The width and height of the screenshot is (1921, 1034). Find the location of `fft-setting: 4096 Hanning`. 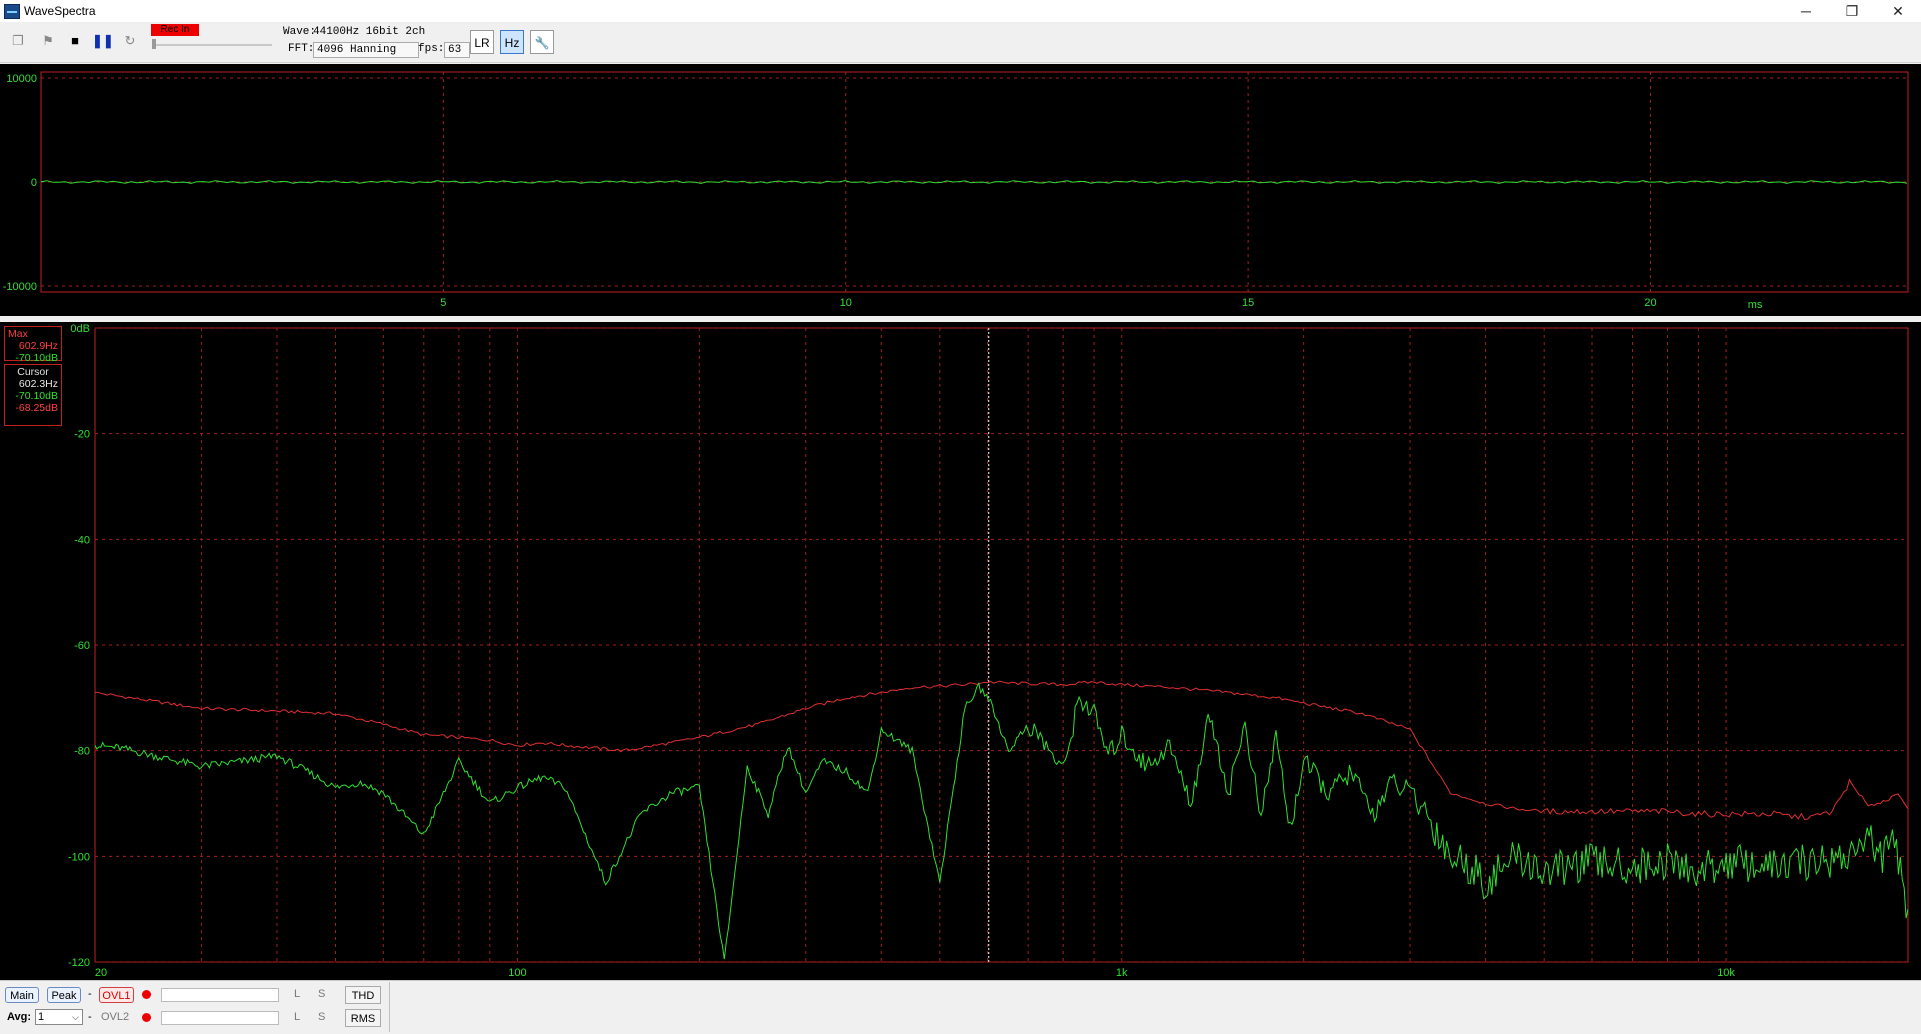

fft-setting: 4096 Hanning is located at coordinates (366, 50).